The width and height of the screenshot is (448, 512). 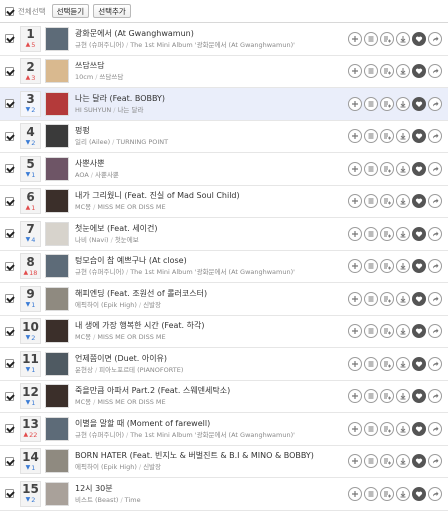 What do you see at coordinates (92, 142) in the screenshot?
I see `artist-name: 일리 (Ailee)` at bounding box center [92, 142].